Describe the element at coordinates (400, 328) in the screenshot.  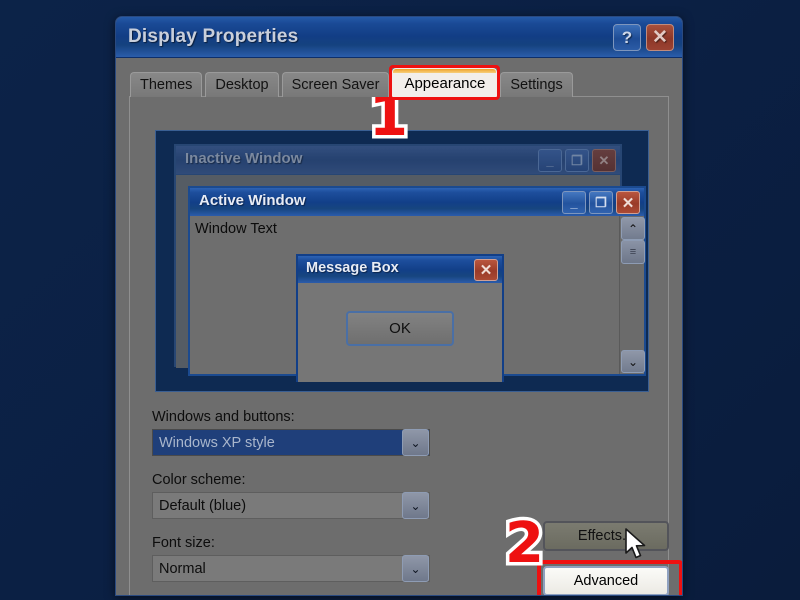
I see `ok-button: OK` at that location.